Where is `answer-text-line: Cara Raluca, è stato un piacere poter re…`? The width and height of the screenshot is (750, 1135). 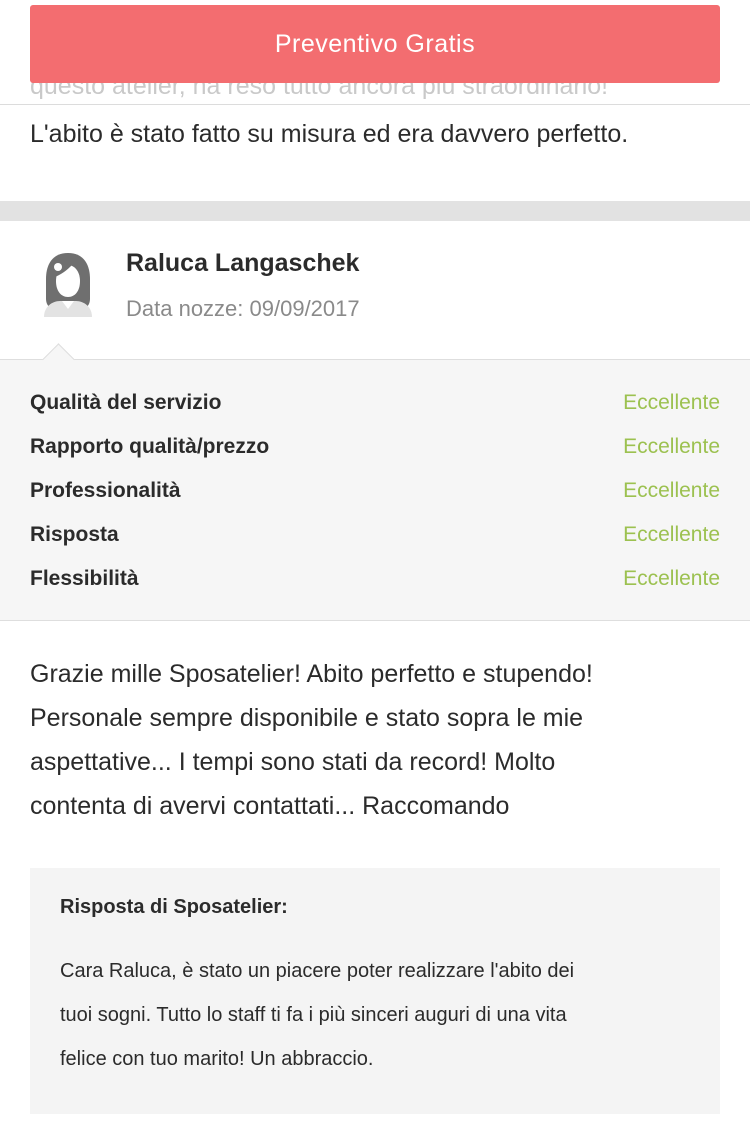
answer-text-line: Cara Raluca, è stato un piacere poter re… is located at coordinates (317, 971).